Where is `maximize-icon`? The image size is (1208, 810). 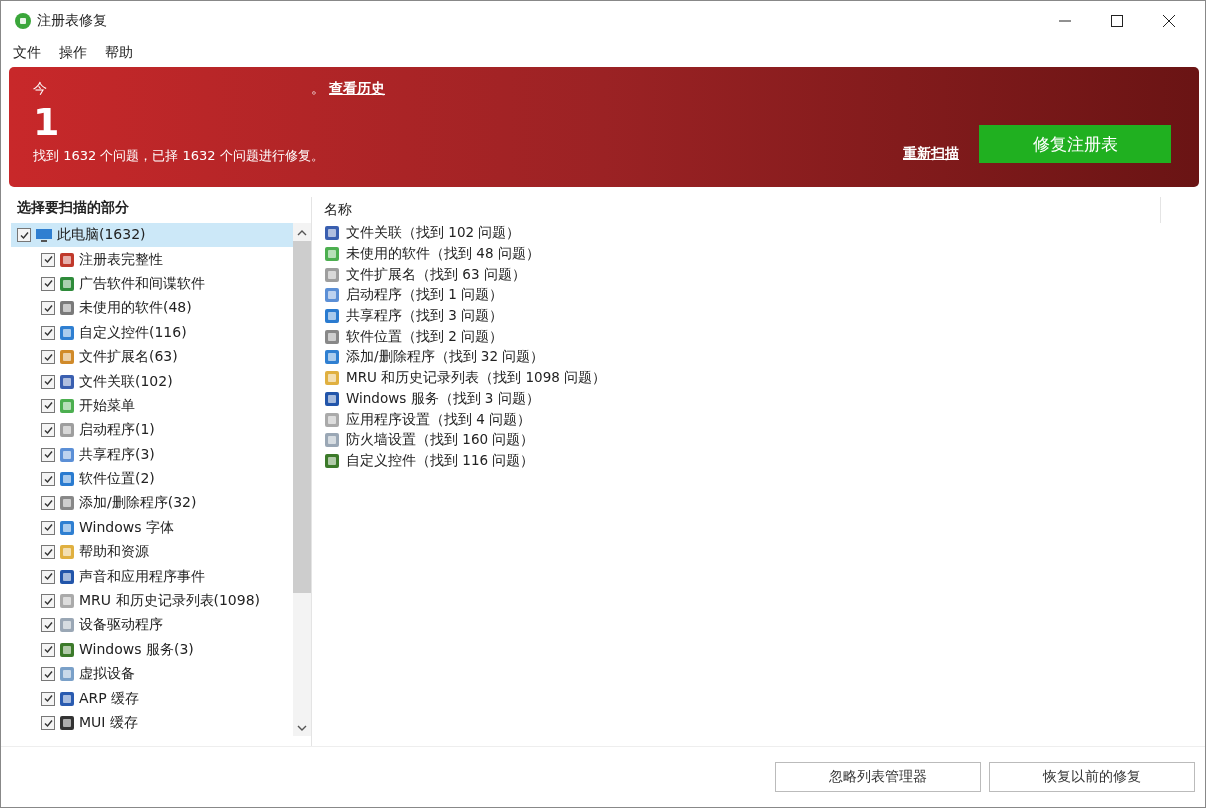
maximize-icon is located at coordinates (1117, 21).